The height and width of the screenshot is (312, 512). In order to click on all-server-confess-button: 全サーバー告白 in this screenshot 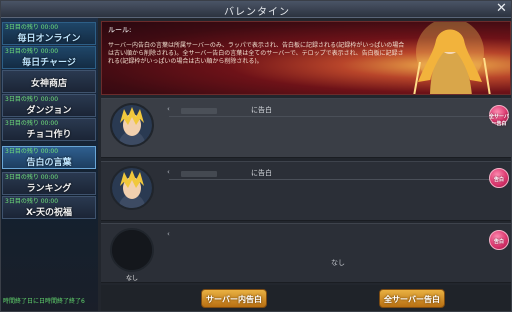, I will do `click(412, 298)`.